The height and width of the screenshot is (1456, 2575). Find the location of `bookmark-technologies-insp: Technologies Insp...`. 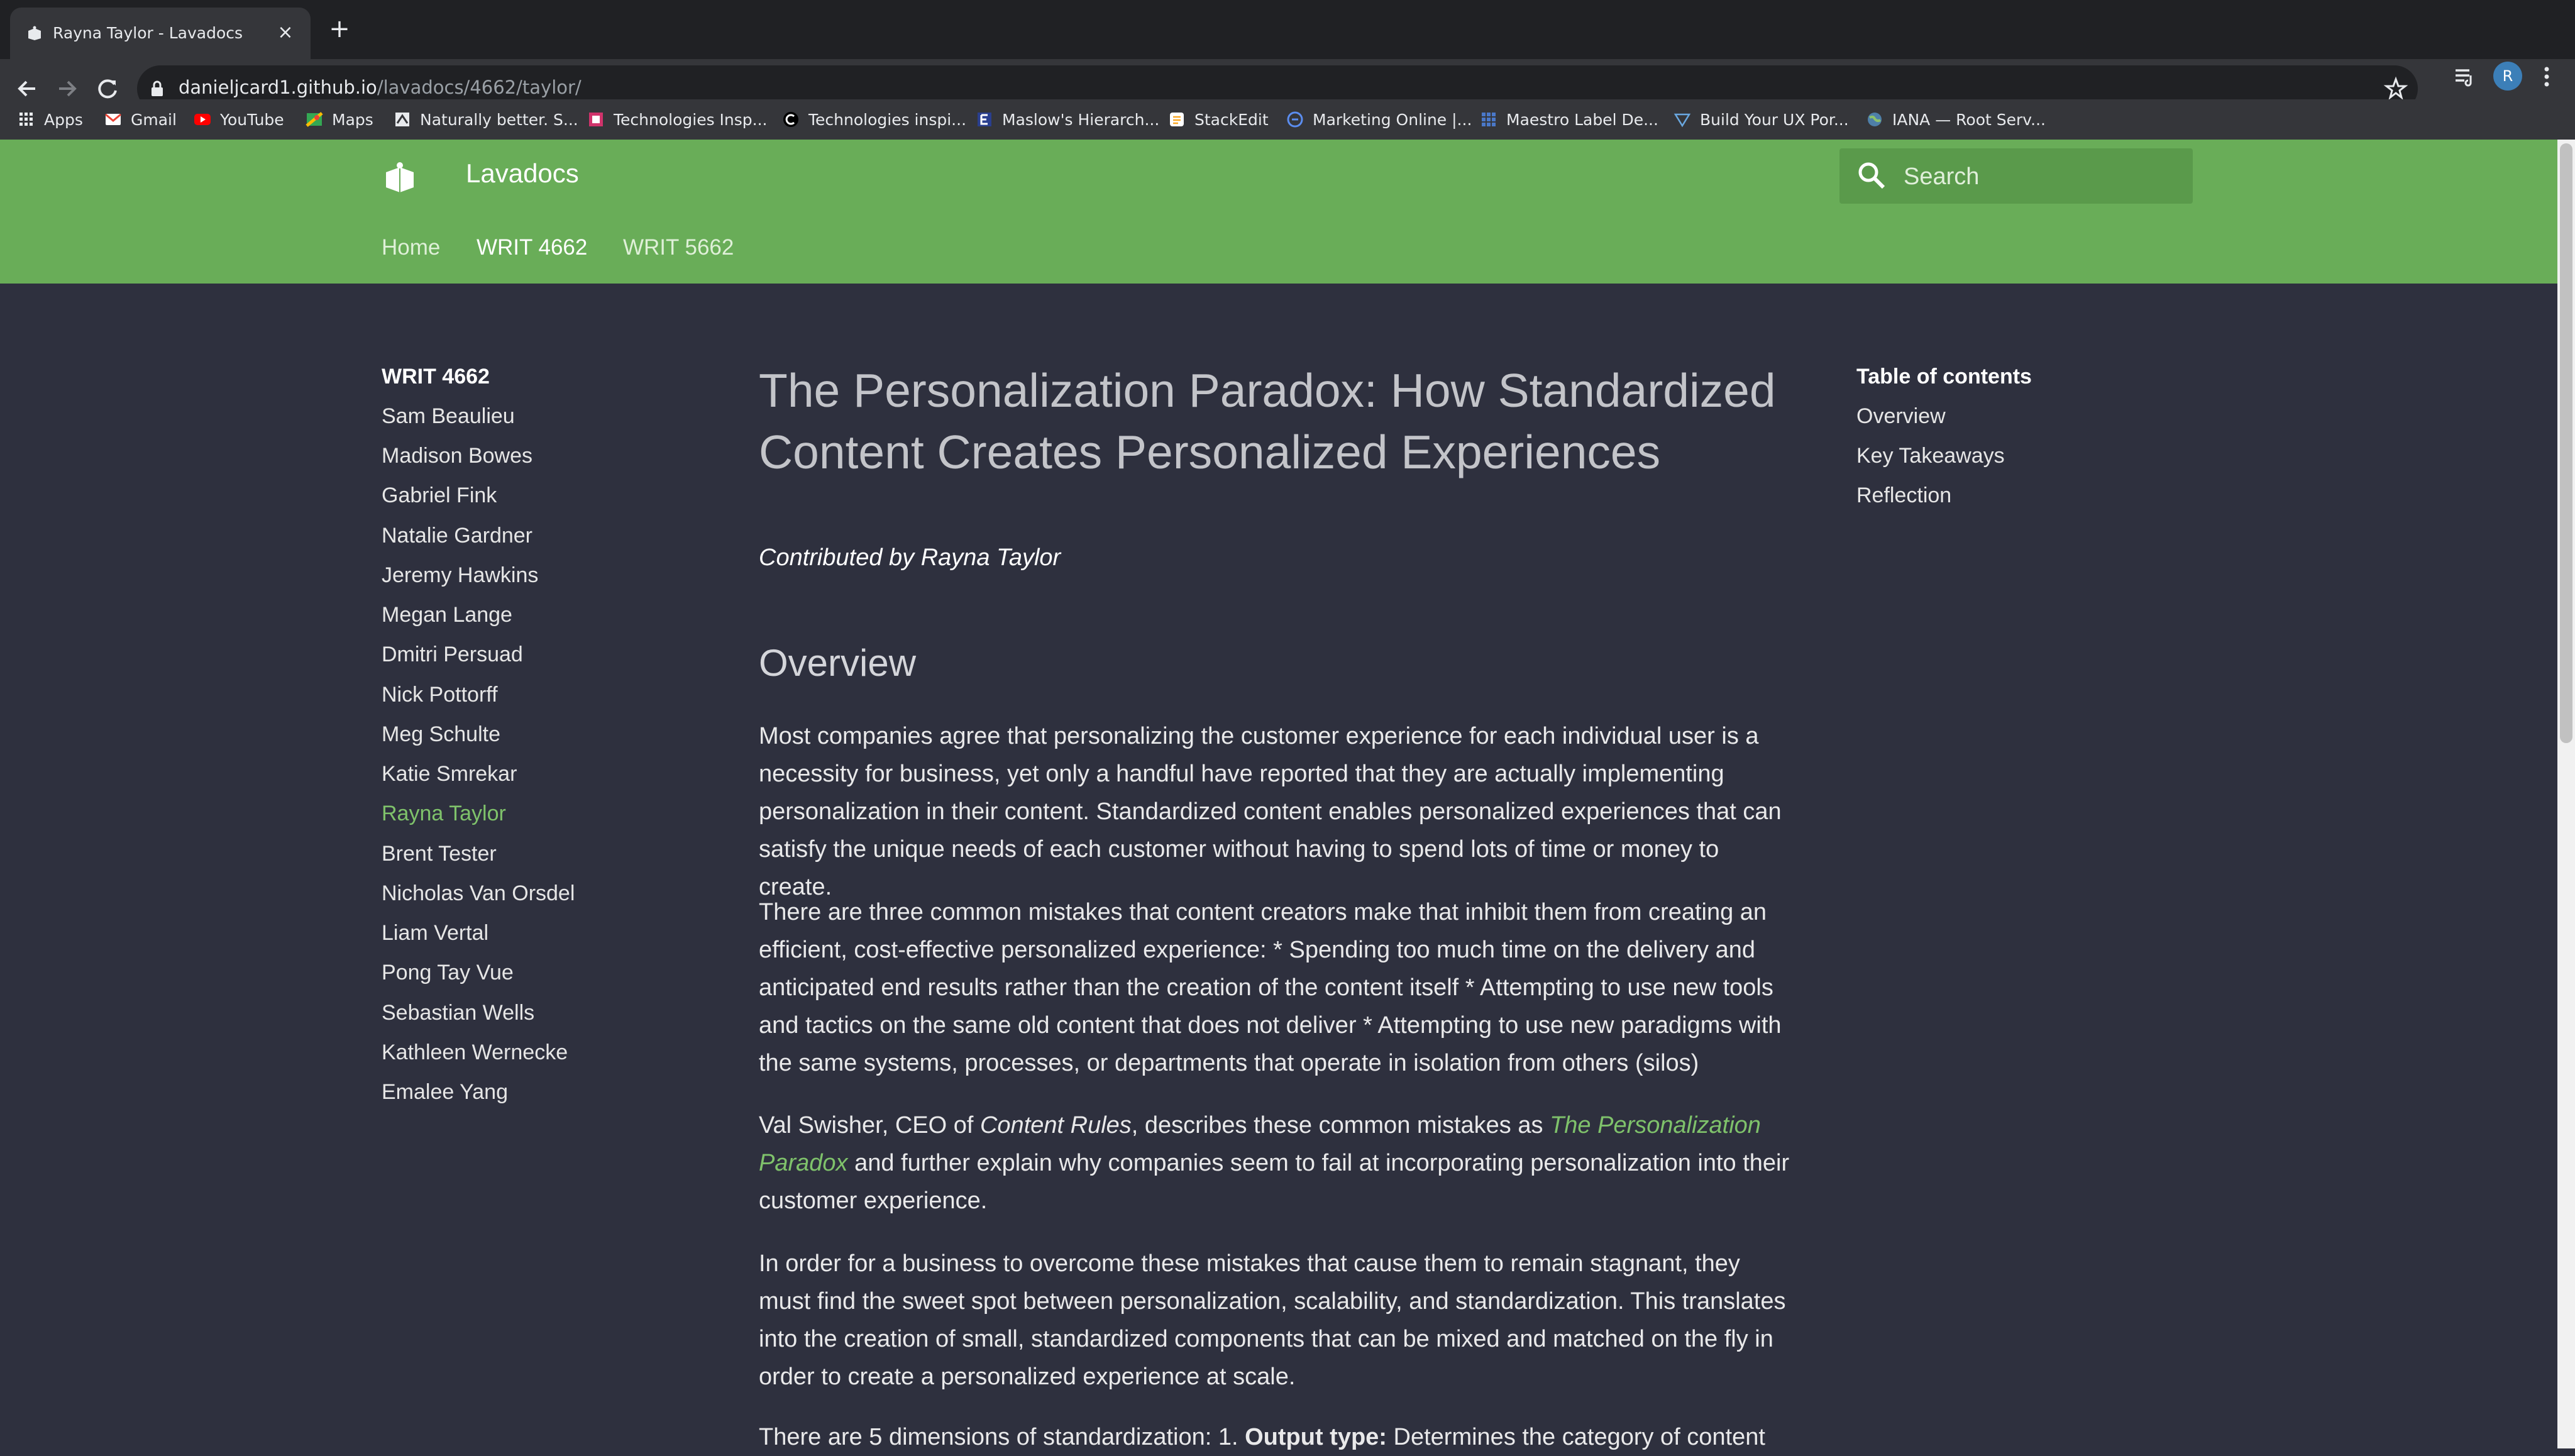

bookmark-technologies-insp: Technologies Insp... is located at coordinates (678, 119).